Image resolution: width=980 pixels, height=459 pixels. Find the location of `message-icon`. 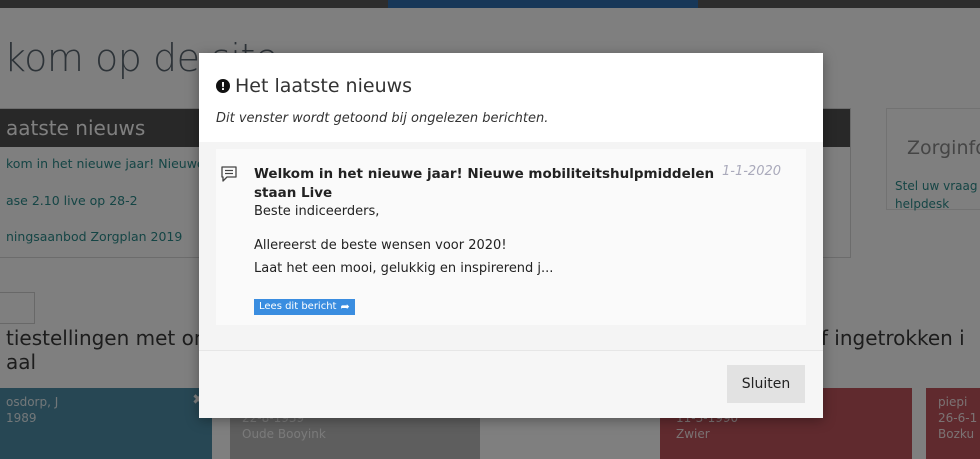

message-icon is located at coordinates (229, 174).